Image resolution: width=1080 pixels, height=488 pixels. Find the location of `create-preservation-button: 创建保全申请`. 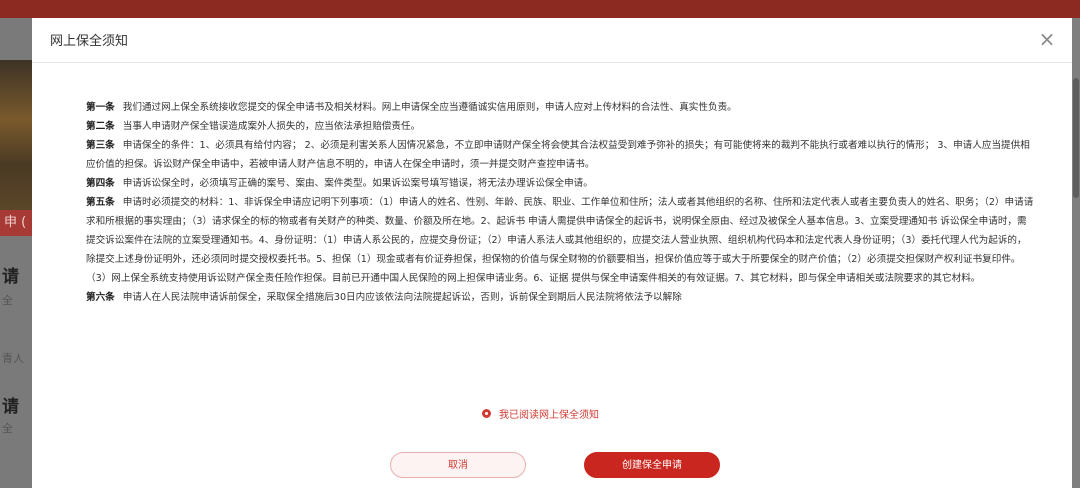

create-preservation-button: 创建保全申请 is located at coordinates (652, 465).